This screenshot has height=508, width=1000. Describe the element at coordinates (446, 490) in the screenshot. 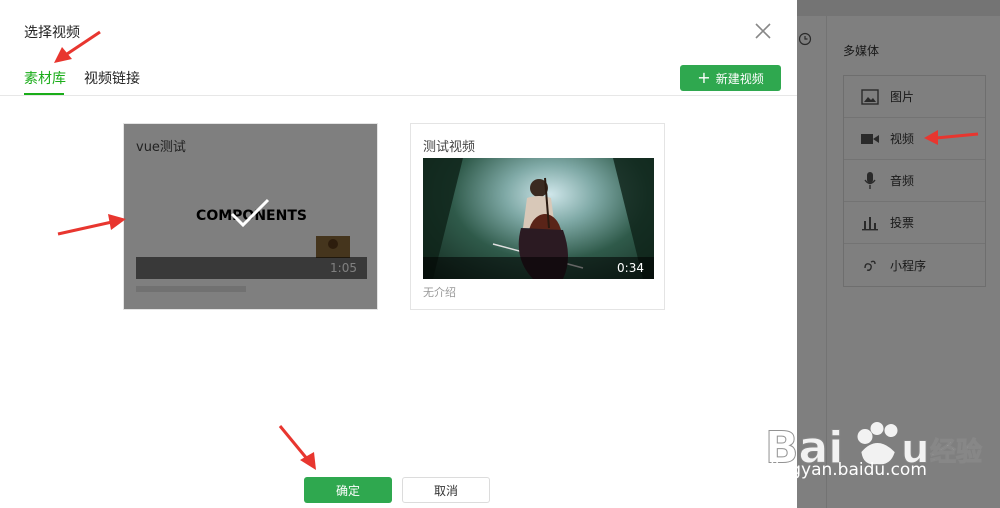

I see `cancel-button: 取消` at that location.